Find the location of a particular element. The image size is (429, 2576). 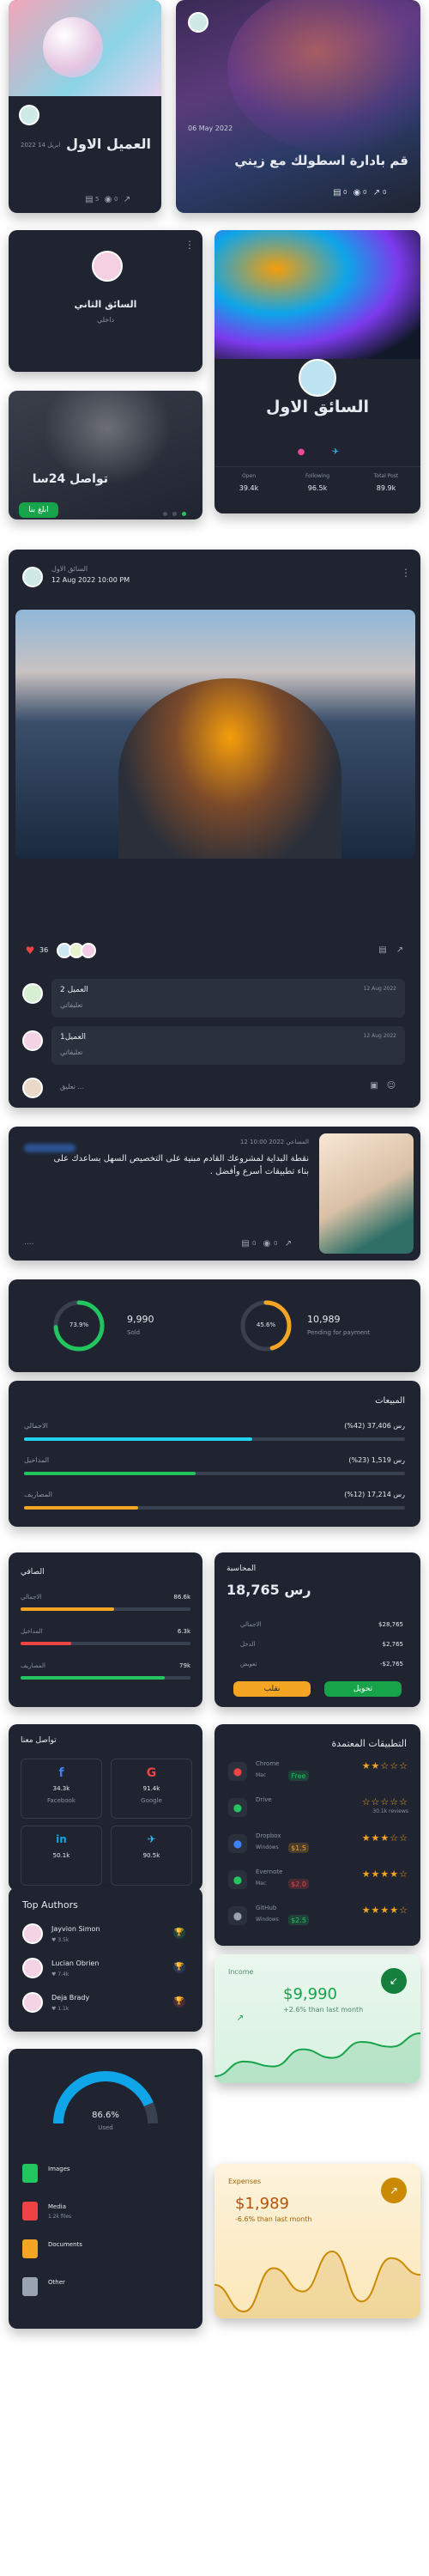

app-rating-stars: ☆☆☆☆☆ is located at coordinates (384, 1801).